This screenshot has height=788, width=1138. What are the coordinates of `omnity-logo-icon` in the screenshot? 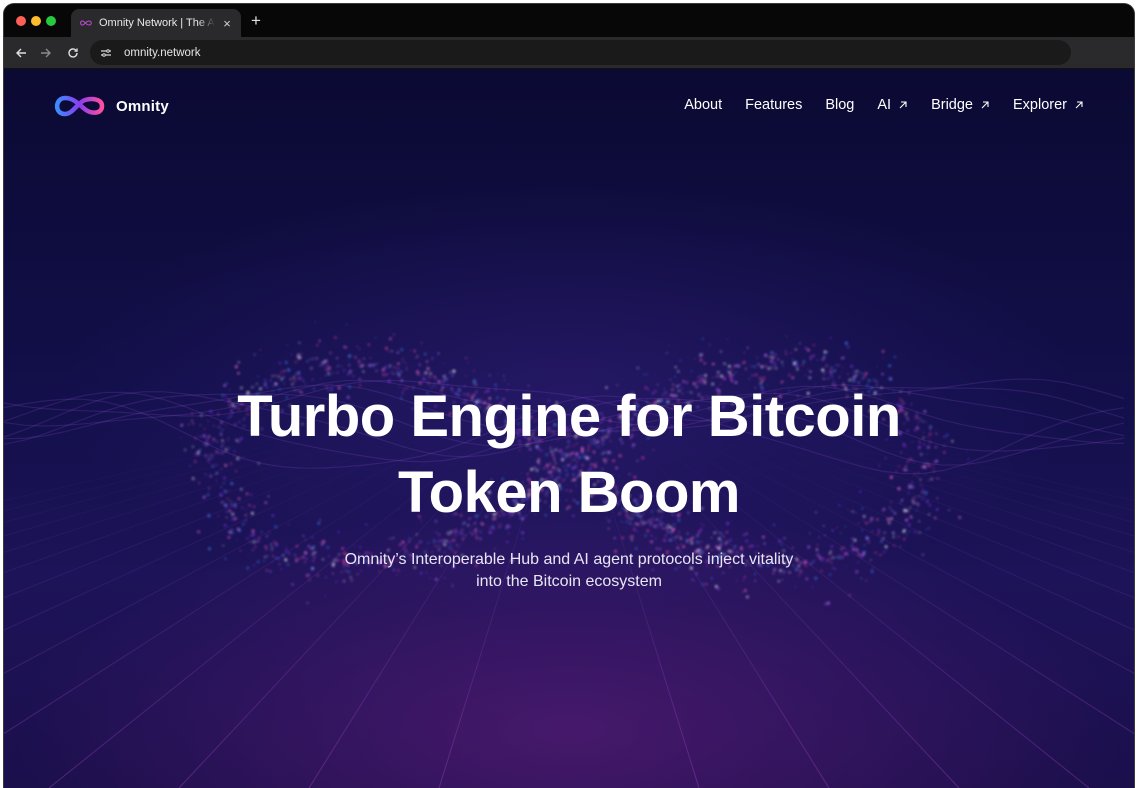 It's located at (79, 106).